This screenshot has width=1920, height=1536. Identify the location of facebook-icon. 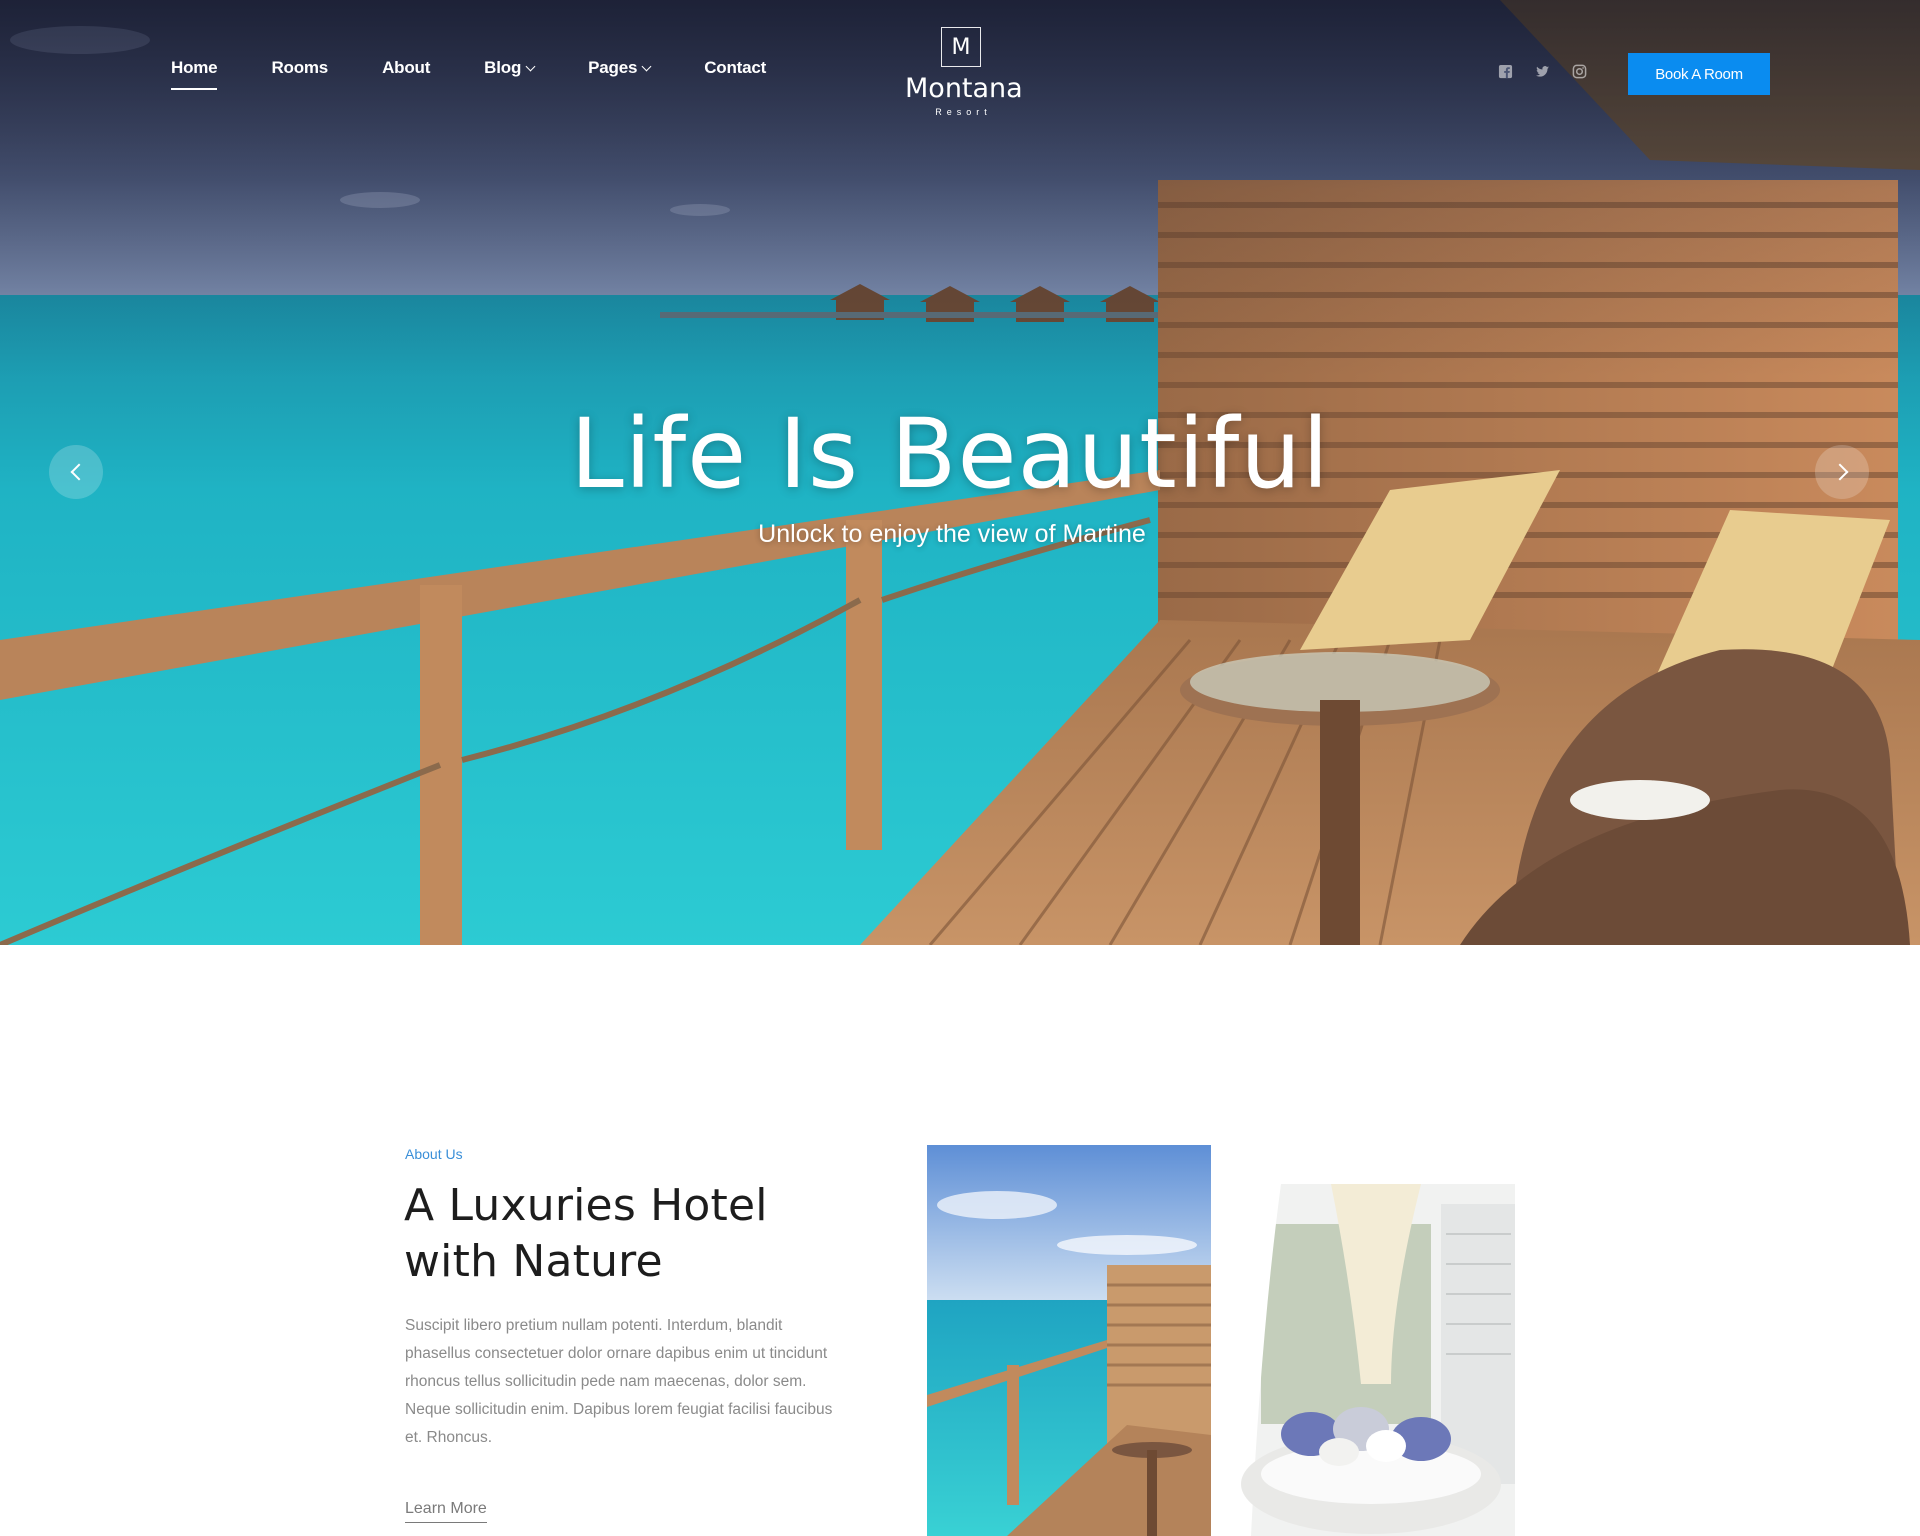
(1505, 71).